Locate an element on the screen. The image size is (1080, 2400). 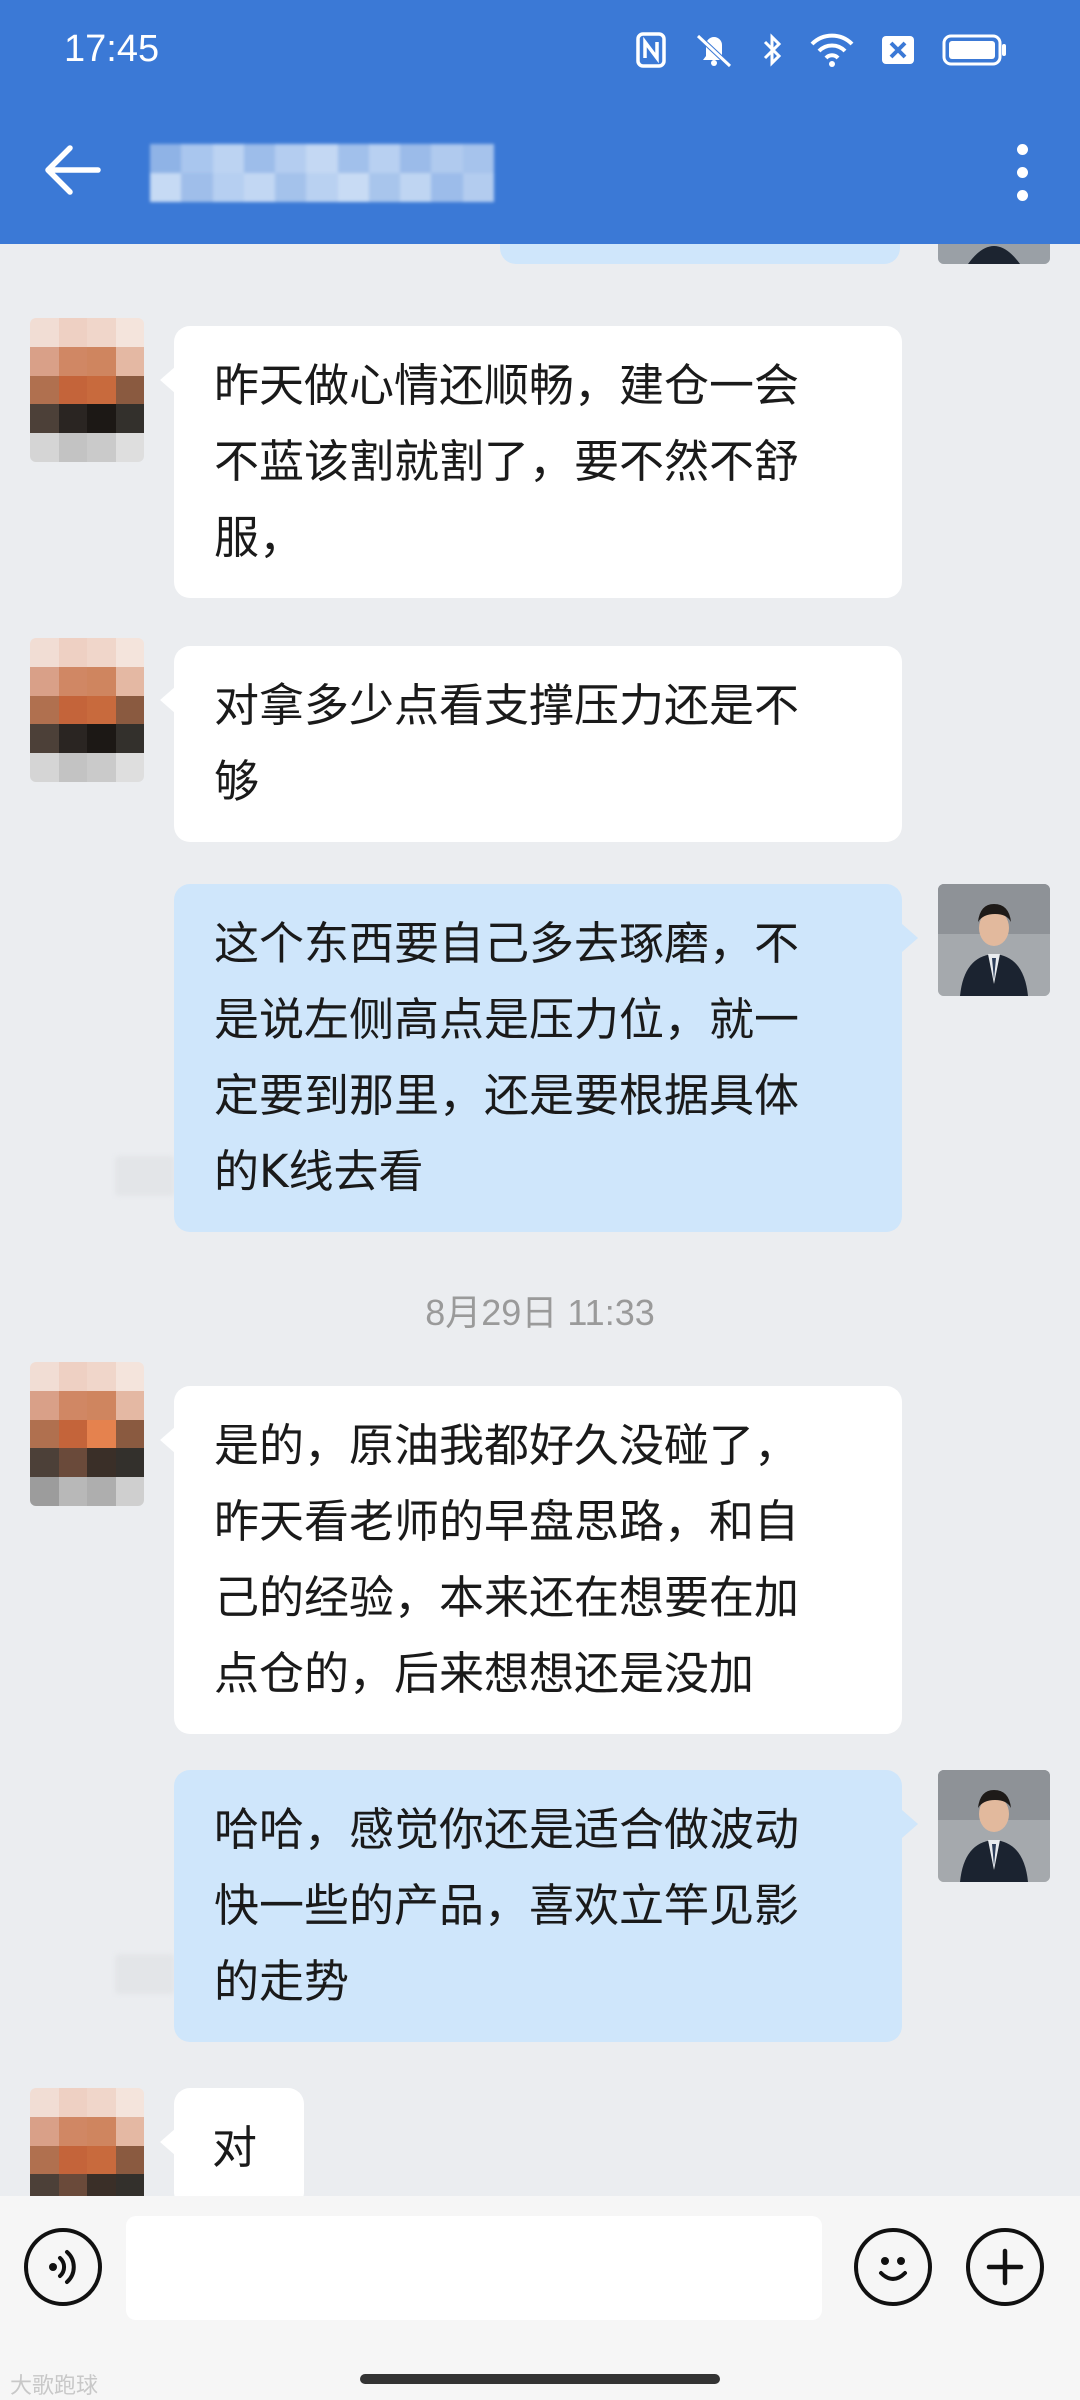
more-options-button is located at coordinates (1022, 172).